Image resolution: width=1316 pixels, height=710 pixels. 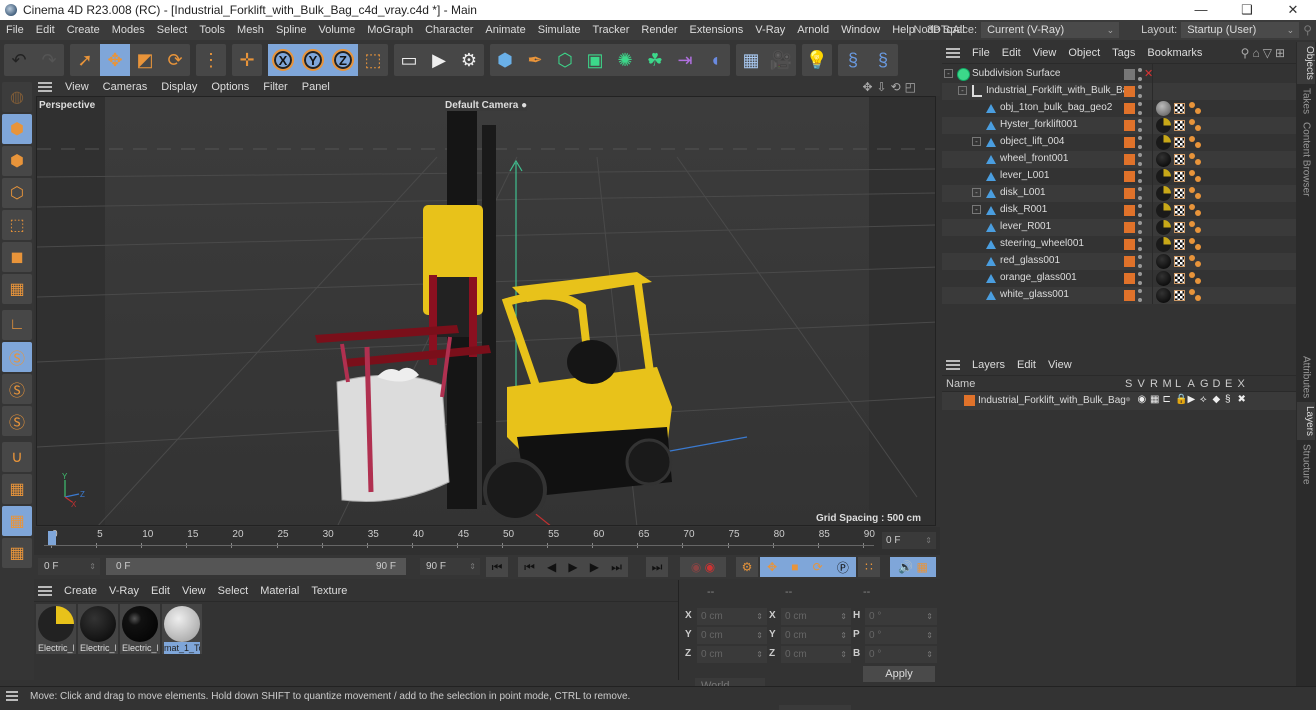 What do you see at coordinates (1281, 53) in the screenshot?
I see `new-view-icon: ⊞` at bounding box center [1281, 53].